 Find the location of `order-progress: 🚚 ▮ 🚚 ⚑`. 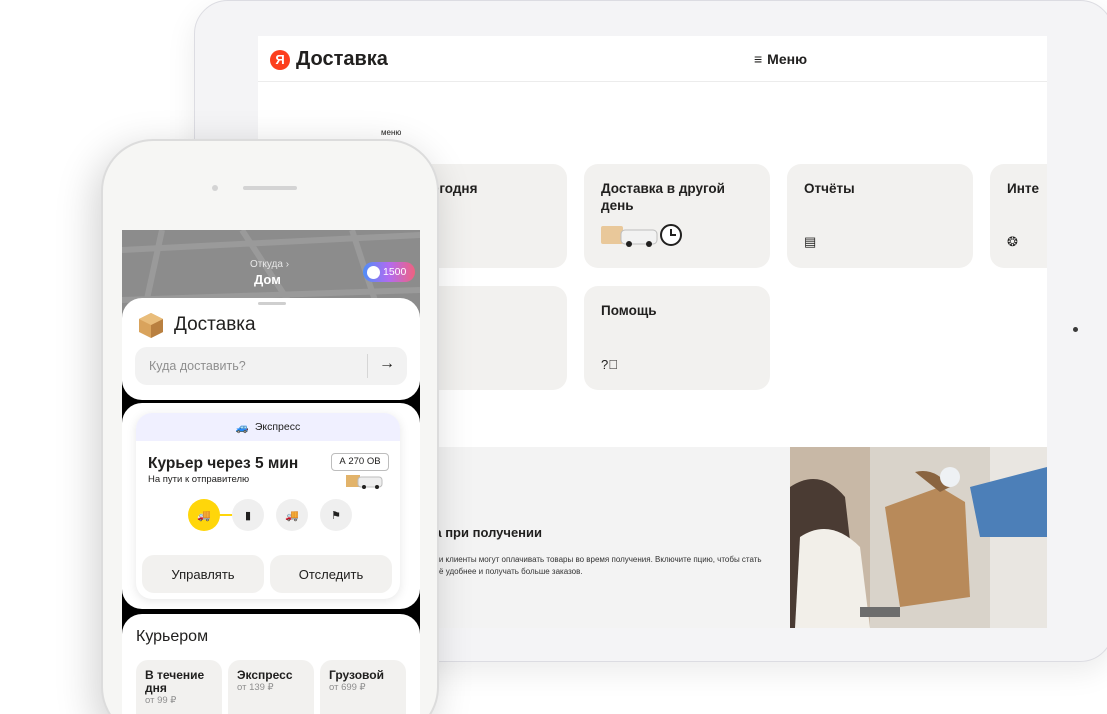

order-progress: 🚚 ▮ 🚚 ⚑ is located at coordinates (270, 516).